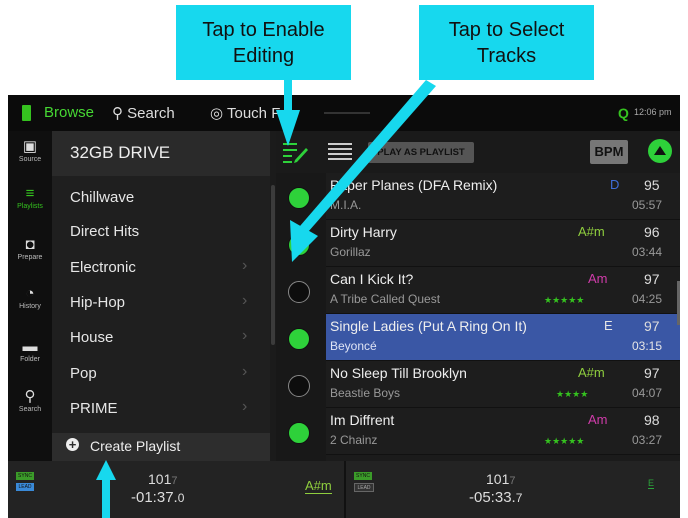 The width and height of the screenshot is (688, 518). I want to click on play-as-playlist-button: PLAY AS PLAYLIST, so click(421, 152).